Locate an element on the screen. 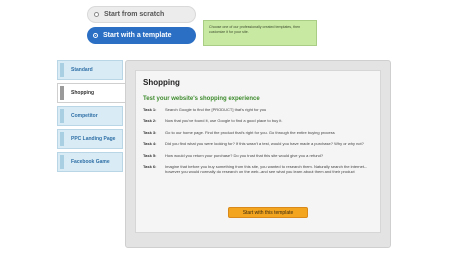  tab-label: Standard is located at coordinates (82, 70).